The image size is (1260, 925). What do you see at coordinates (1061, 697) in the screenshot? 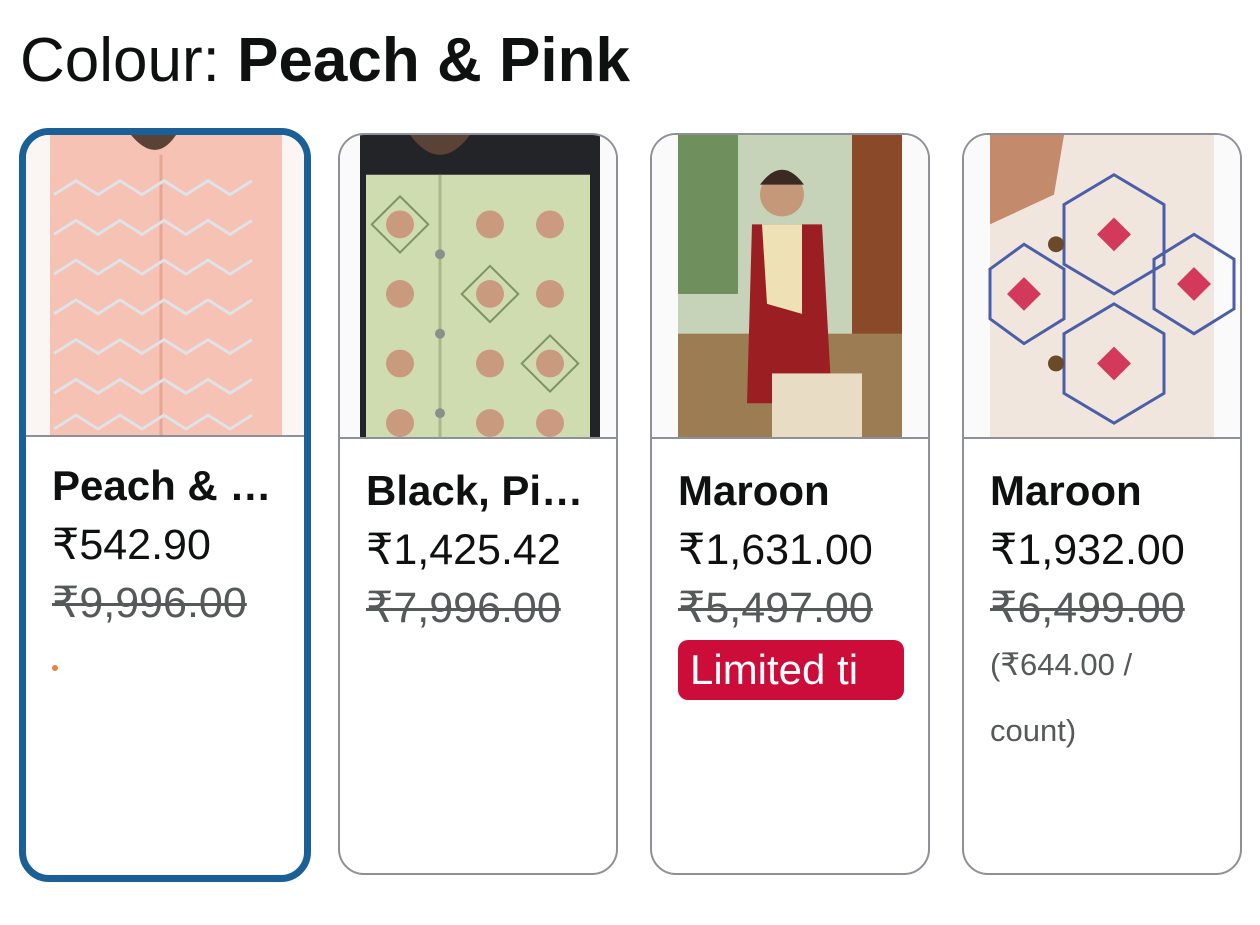
I see `unit-price: (₹644.00 / count)` at bounding box center [1061, 697].